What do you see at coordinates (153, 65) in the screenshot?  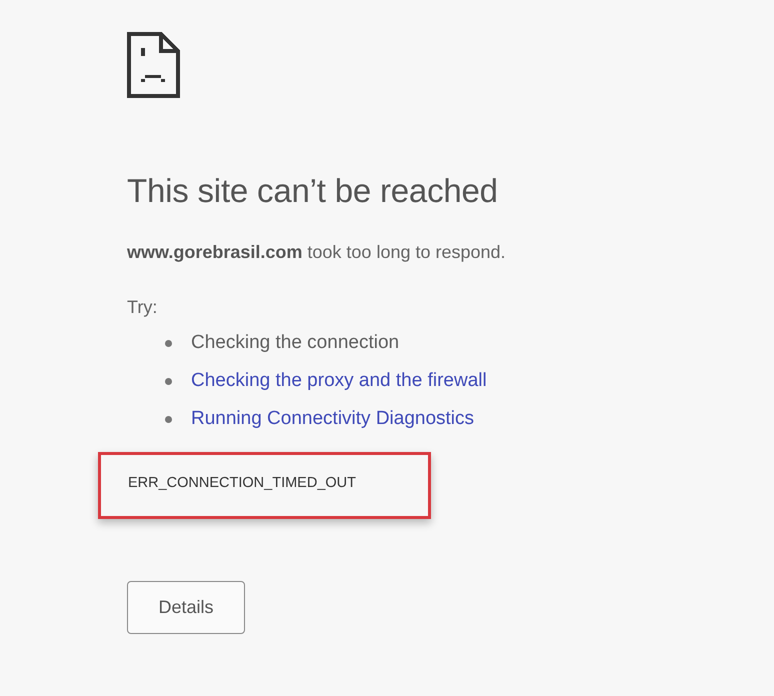 I see `sad-page-icon` at bounding box center [153, 65].